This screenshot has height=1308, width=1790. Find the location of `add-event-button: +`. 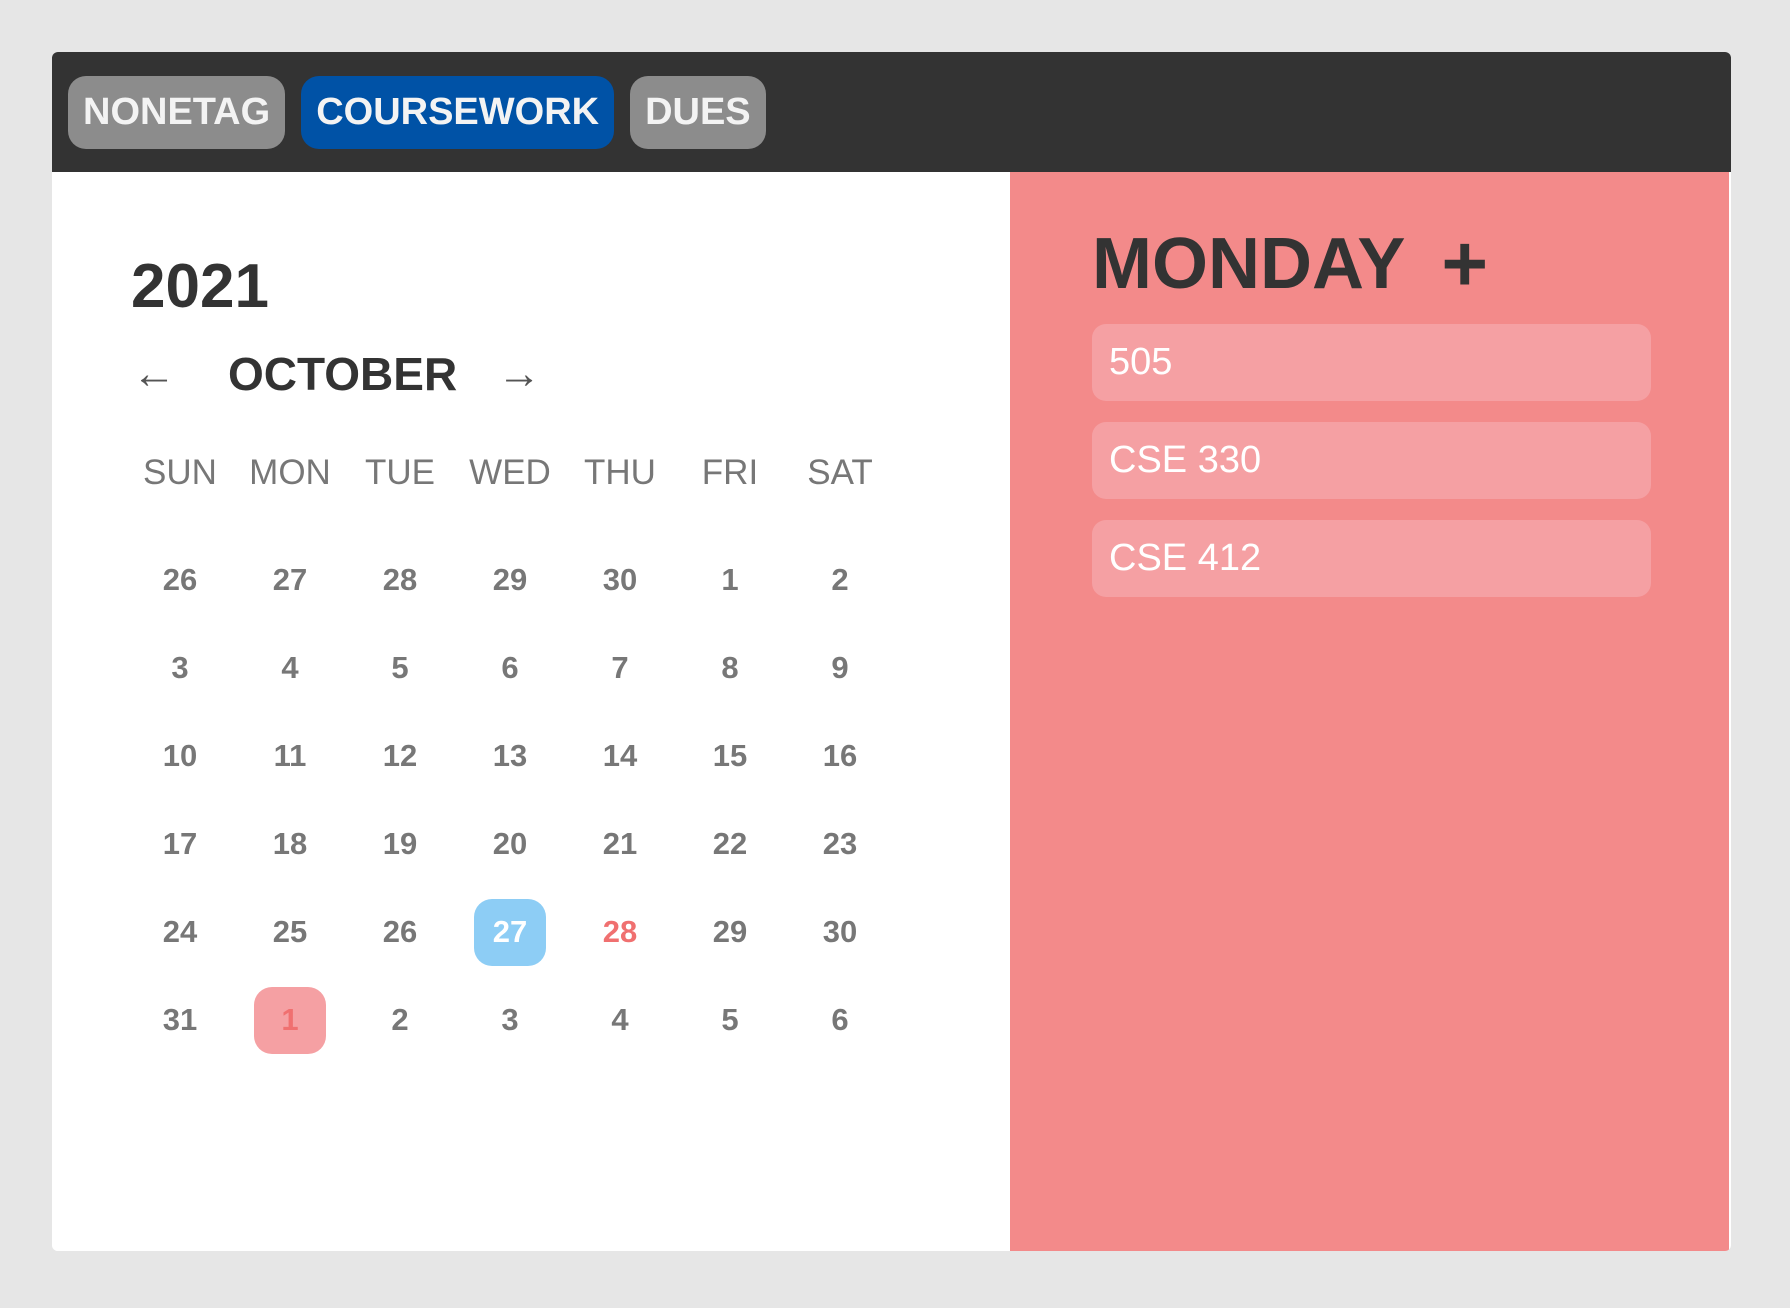

add-event-button: + is located at coordinates (1464, 264).